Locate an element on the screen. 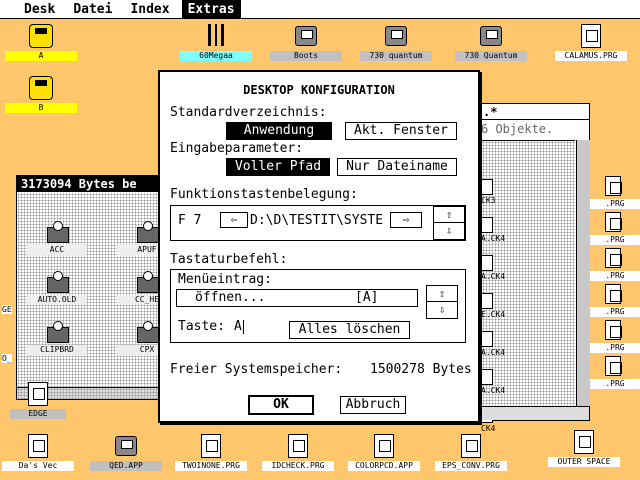 Image resolution: width=640 pixels, height=480 pixels. menu-extras: Extras is located at coordinates (211, 9).